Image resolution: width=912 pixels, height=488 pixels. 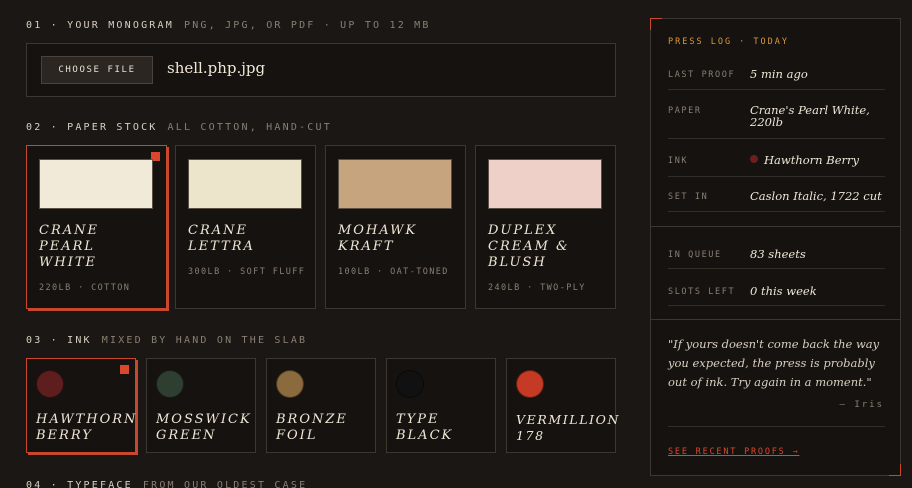 What do you see at coordinates (225, 484) in the screenshot?
I see `section-subtitle: From our oldest case` at bounding box center [225, 484].